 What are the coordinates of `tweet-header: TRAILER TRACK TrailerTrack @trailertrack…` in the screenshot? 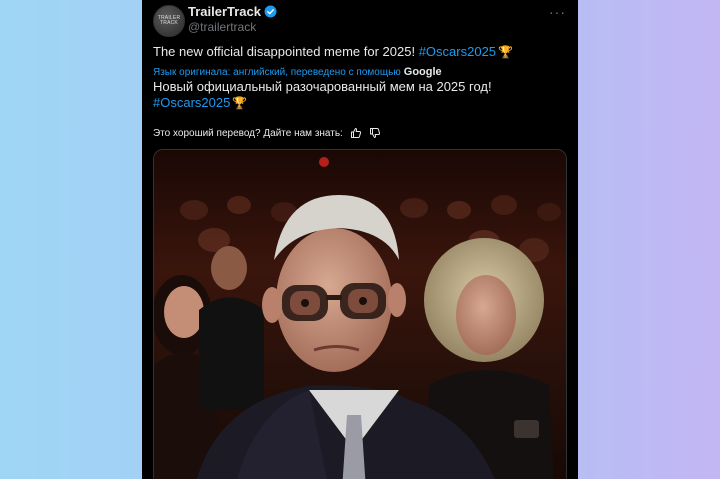 It's located at (360, 20).